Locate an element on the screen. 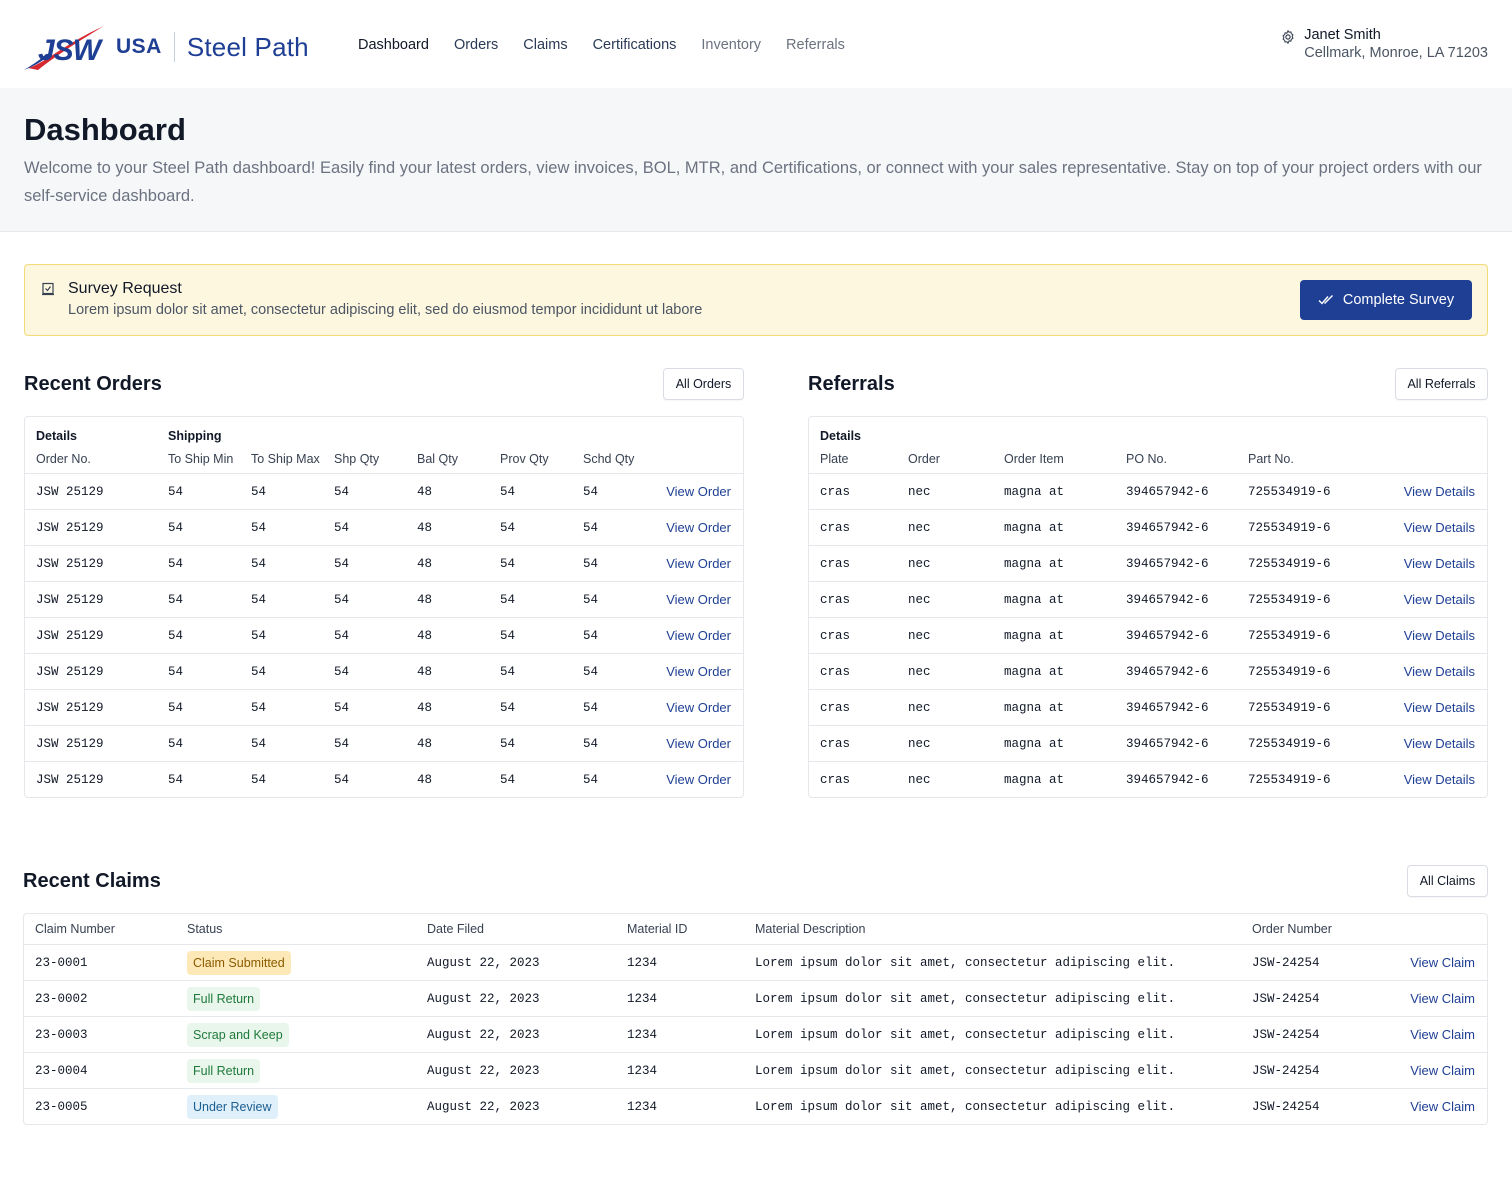  claims-col-number: Claim Number is located at coordinates (75, 929).